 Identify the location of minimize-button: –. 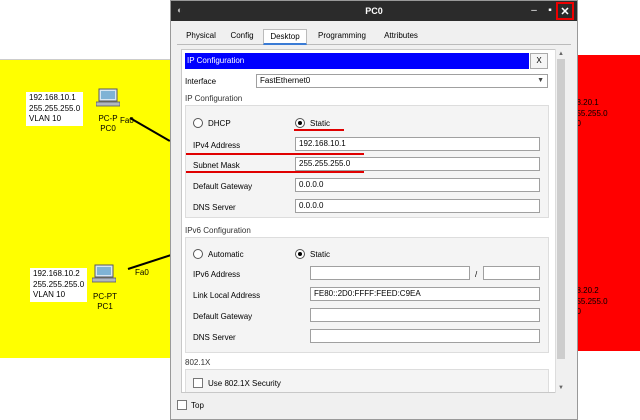
(534, 11).